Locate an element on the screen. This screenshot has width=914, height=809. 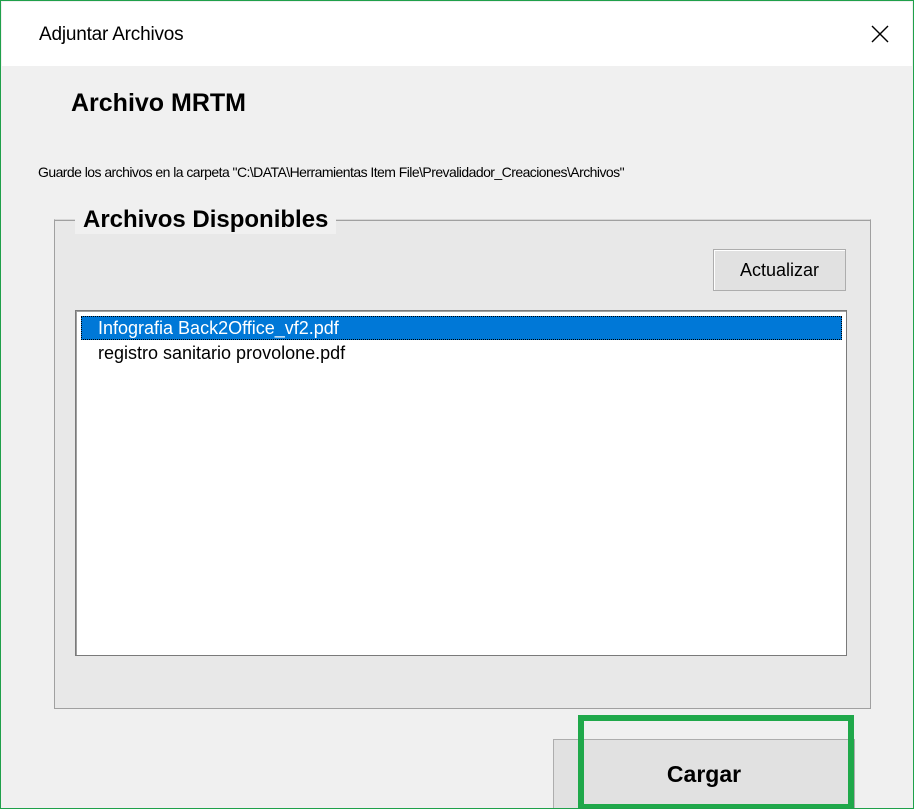
list-item-file-2: registro sanitario provolone.pdf is located at coordinates (461, 353).